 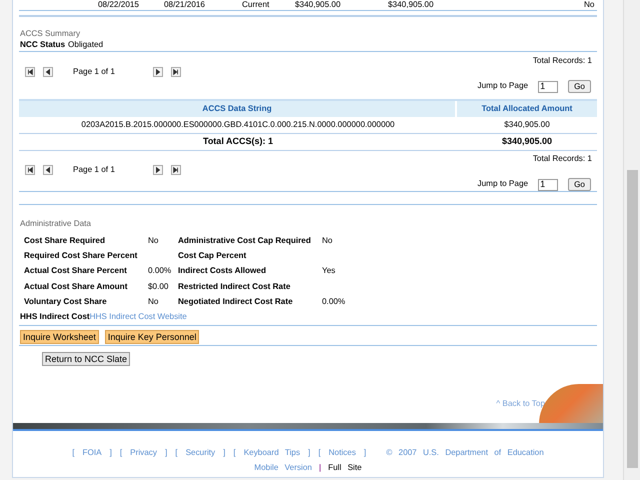 I want to click on field-label: Voluntary Cost Share, so click(x=66, y=302).